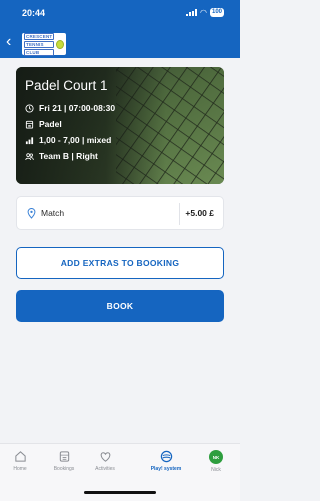  I want to click on booking-team-row: Team B | Right, so click(70, 156).